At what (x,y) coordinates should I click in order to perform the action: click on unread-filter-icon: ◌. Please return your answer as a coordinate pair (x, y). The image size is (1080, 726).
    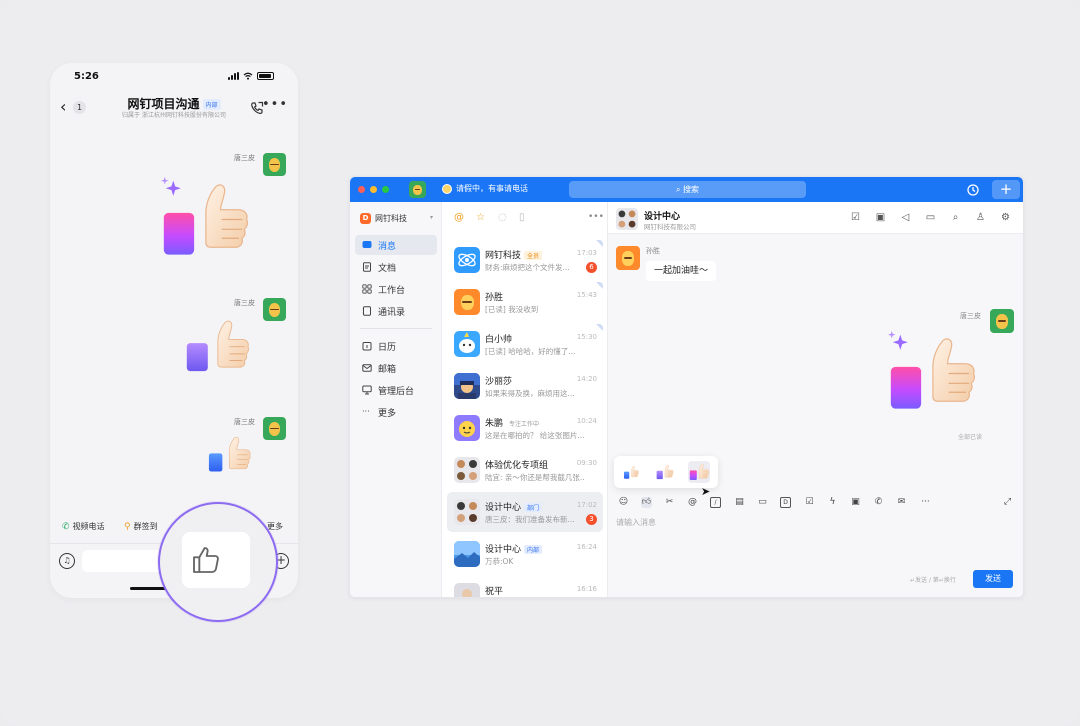
    Looking at the image, I should click on (502, 217).